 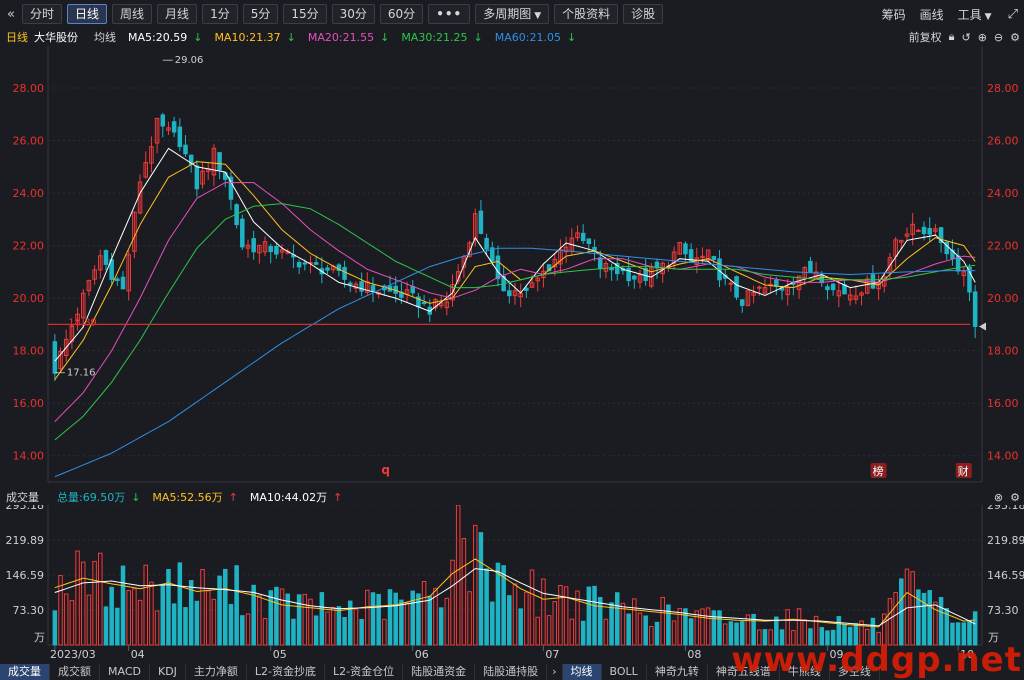 I want to click on period-tab-30min: 30分, so click(x=353, y=14).